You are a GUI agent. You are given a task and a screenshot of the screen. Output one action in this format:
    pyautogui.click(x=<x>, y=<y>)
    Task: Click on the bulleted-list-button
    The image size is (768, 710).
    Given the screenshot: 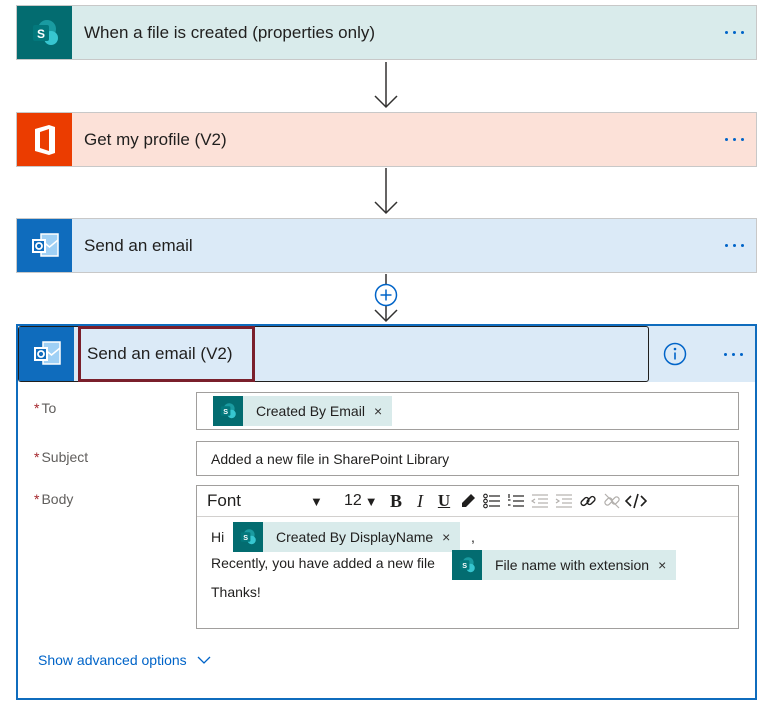 What is the action you would take?
    pyautogui.click(x=492, y=501)
    